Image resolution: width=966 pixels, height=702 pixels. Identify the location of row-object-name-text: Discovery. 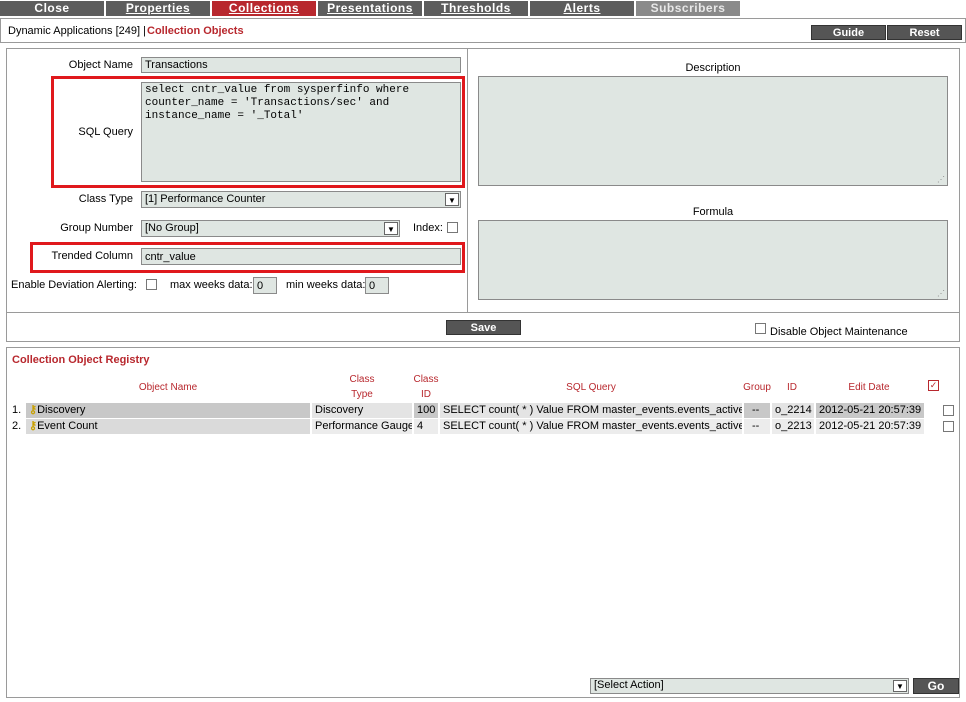
(61, 410).